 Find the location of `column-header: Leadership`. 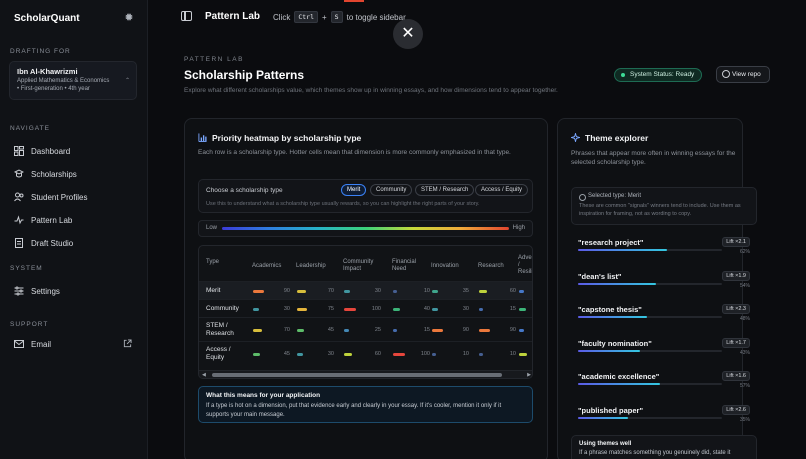

column-header: Leadership is located at coordinates (311, 266).